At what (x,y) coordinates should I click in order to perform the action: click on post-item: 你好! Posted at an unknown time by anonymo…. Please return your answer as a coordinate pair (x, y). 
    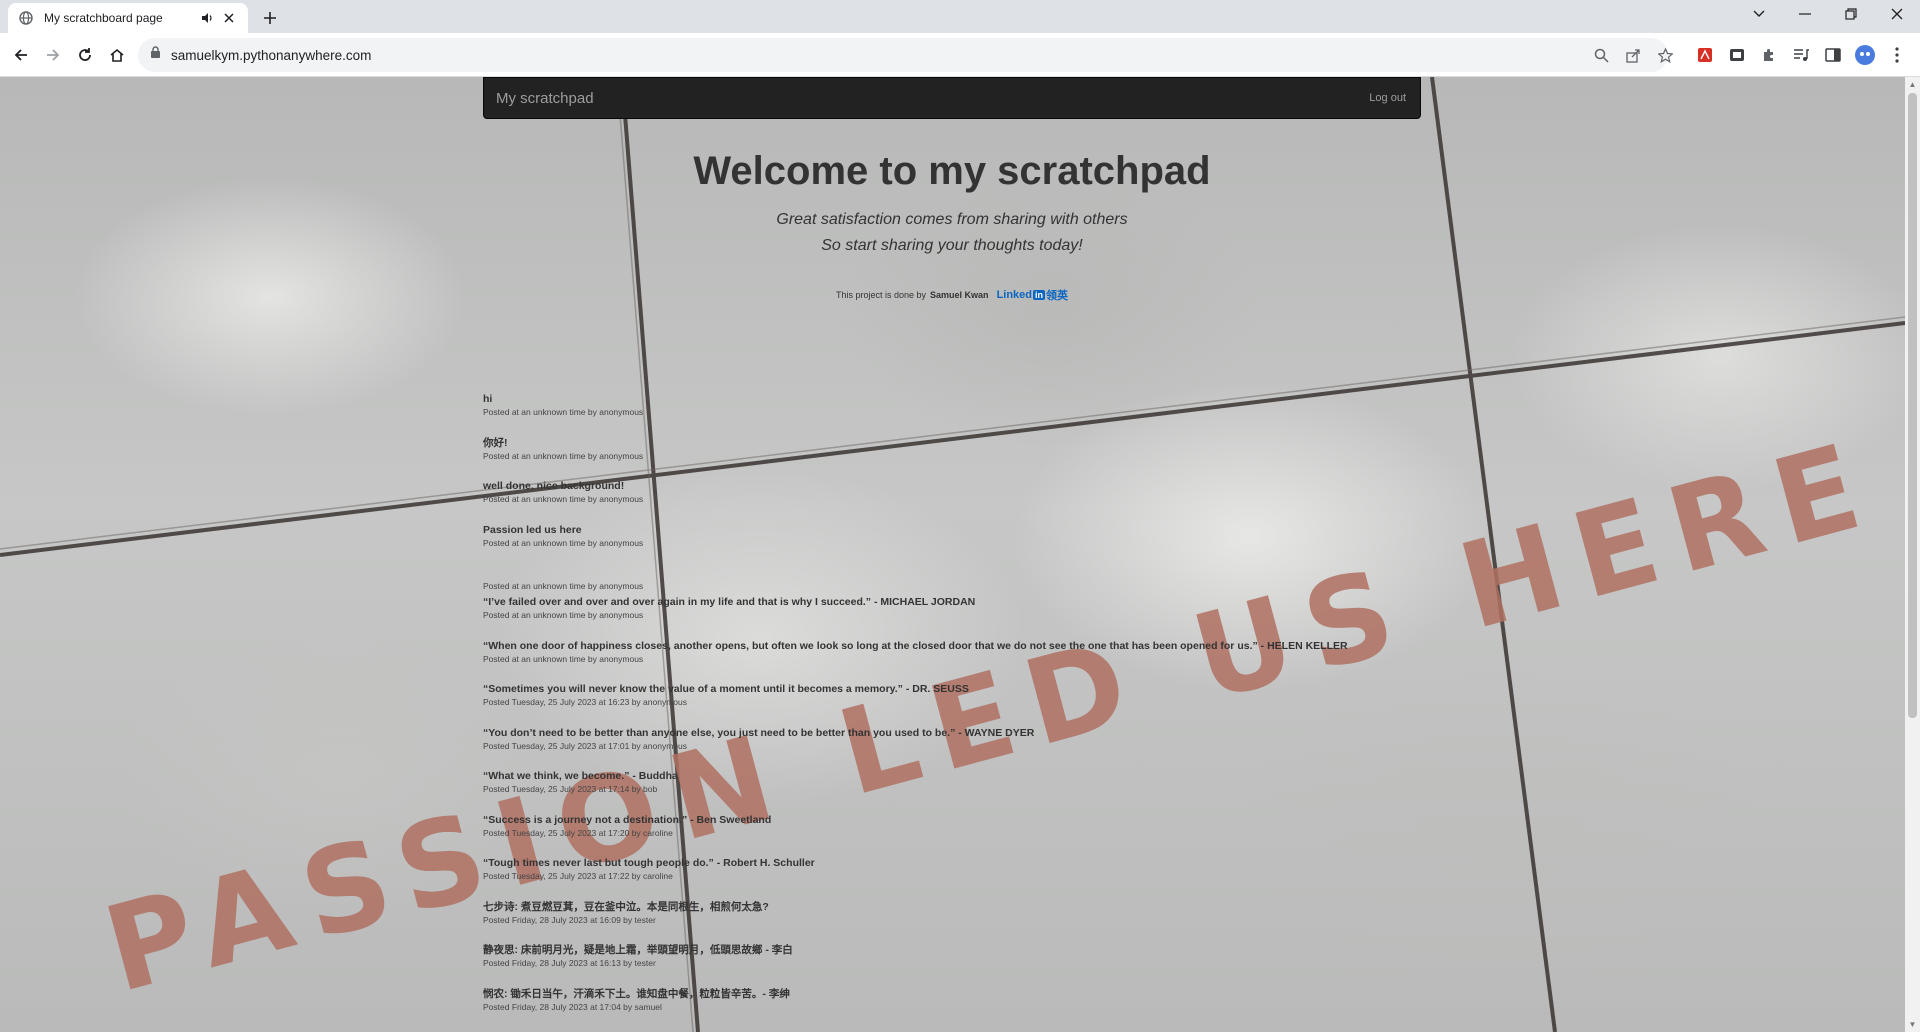
    Looking at the image, I should click on (963, 459).